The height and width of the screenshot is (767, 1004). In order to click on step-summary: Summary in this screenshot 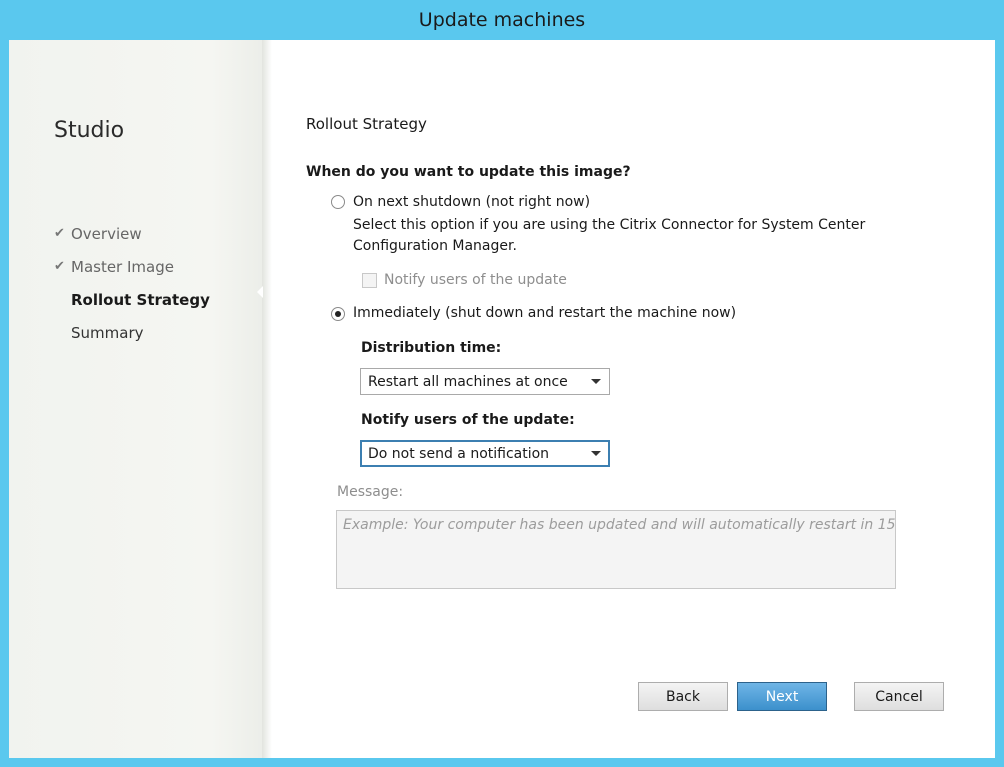, I will do `click(132, 332)`.